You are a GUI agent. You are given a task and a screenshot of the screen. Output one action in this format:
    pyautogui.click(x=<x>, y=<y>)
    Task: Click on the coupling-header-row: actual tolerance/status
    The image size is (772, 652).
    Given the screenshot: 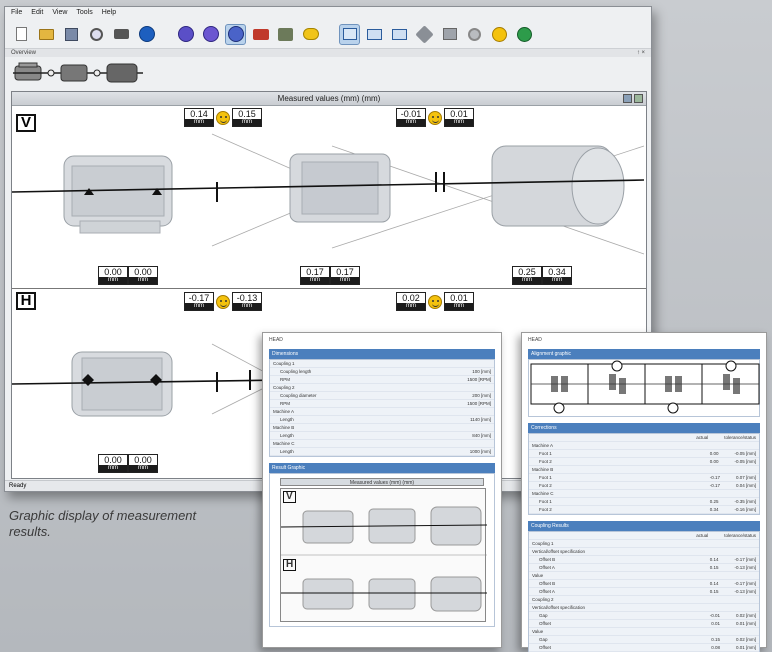 What is the action you would take?
    pyautogui.click(x=644, y=536)
    